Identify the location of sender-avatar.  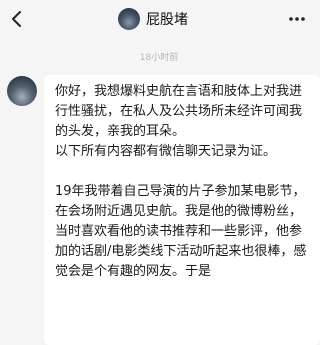
(22, 91).